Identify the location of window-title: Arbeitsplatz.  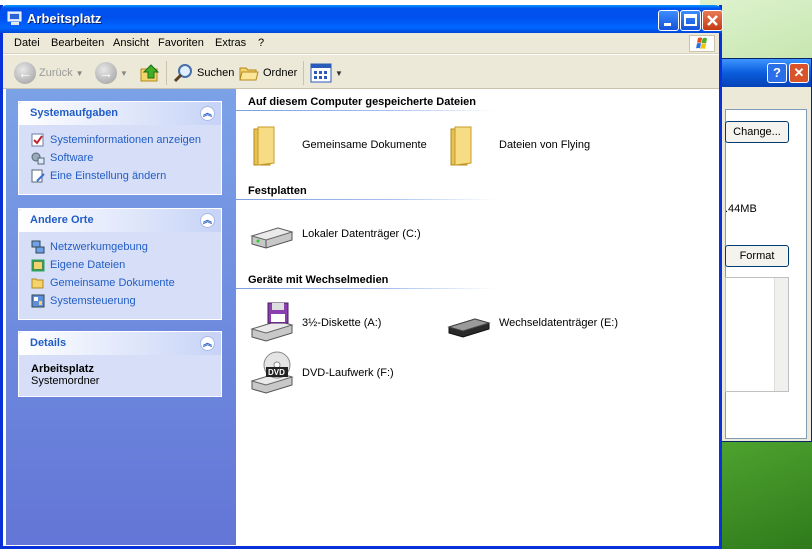
(64, 18).